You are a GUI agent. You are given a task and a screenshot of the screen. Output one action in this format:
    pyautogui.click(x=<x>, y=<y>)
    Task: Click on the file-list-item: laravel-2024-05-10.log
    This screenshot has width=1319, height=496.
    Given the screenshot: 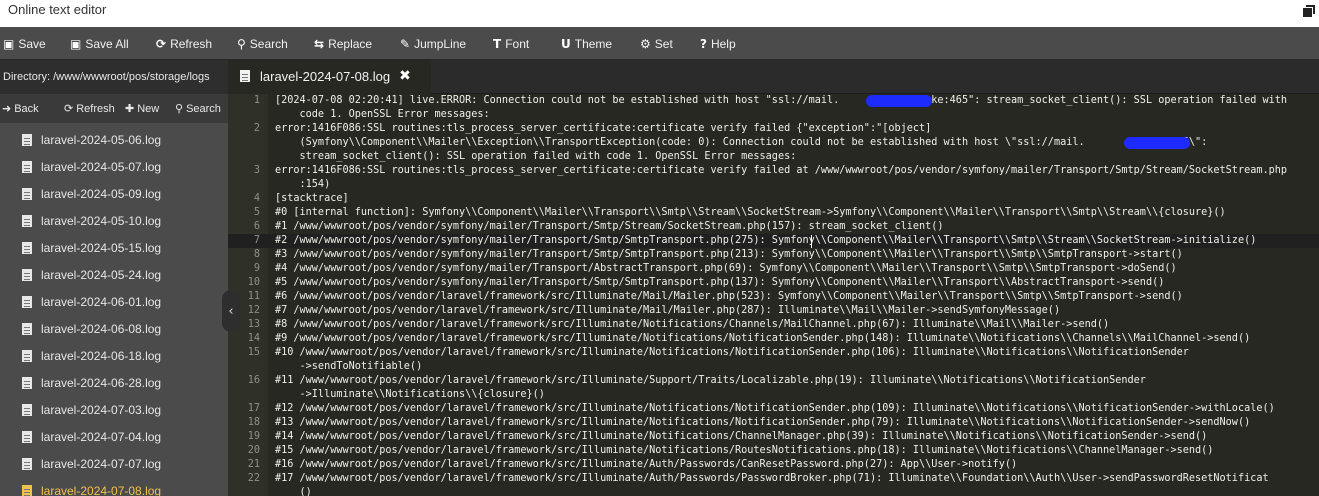 What is the action you would take?
    pyautogui.click(x=114, y=220)
    